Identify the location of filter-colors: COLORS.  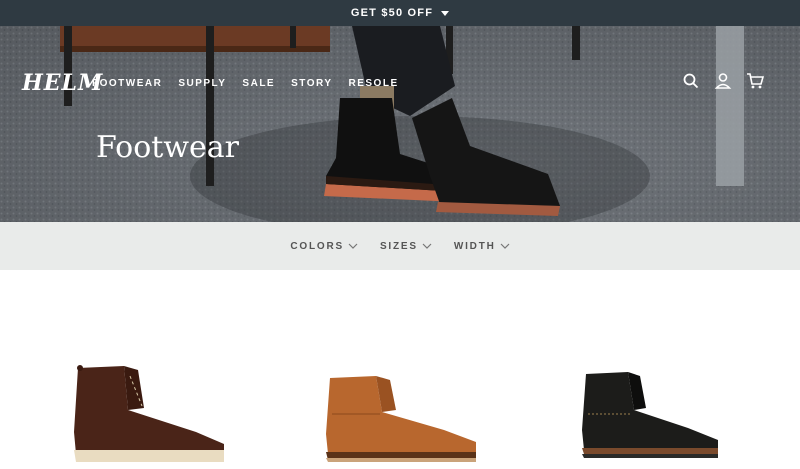
(324, 246).